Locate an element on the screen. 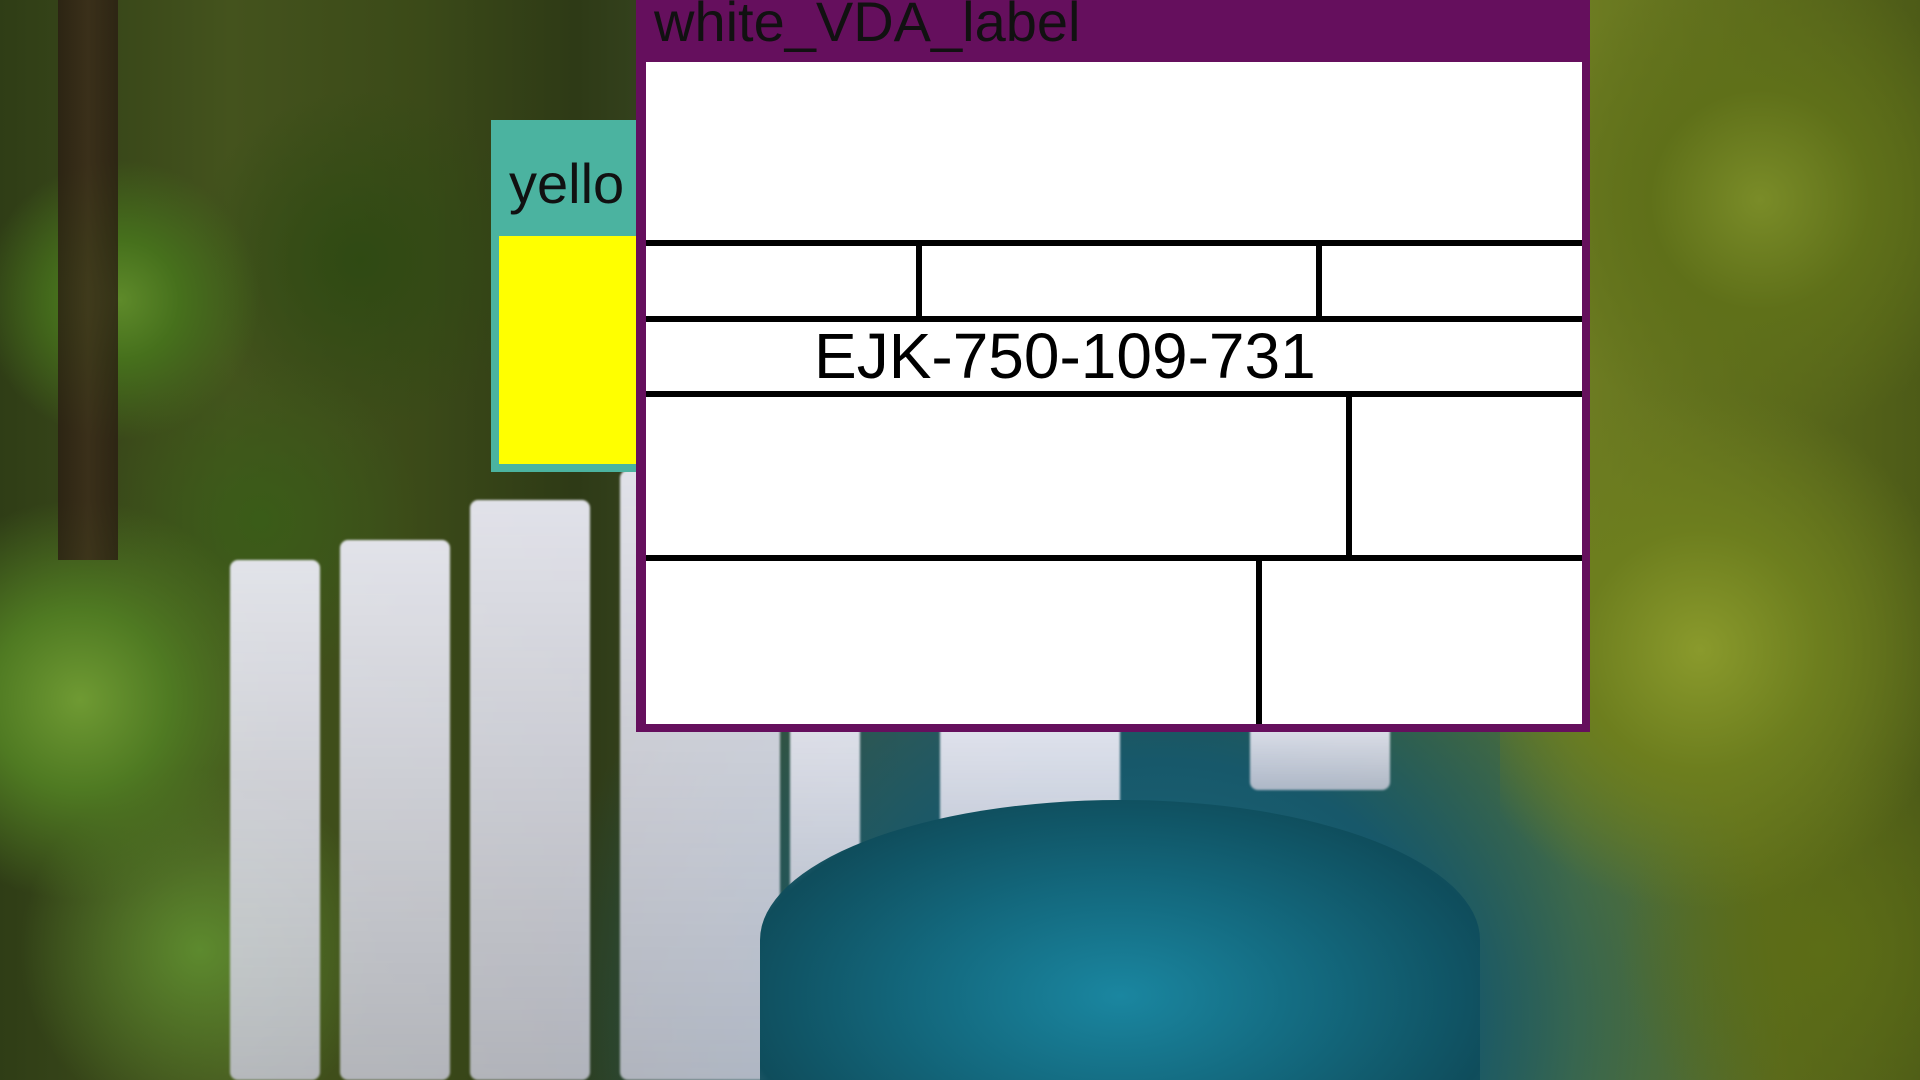 This screenshot has width=1920, height=1080. river-pool is located at coordinates (1120, 940).